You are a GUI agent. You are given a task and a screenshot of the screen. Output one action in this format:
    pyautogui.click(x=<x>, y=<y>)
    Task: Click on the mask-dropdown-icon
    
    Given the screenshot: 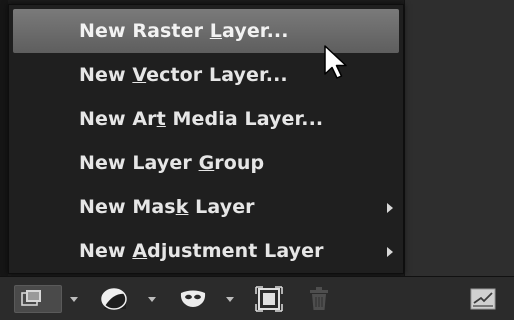 What is the action you would take?
    pyautogui.click(x=230, y=299)
    